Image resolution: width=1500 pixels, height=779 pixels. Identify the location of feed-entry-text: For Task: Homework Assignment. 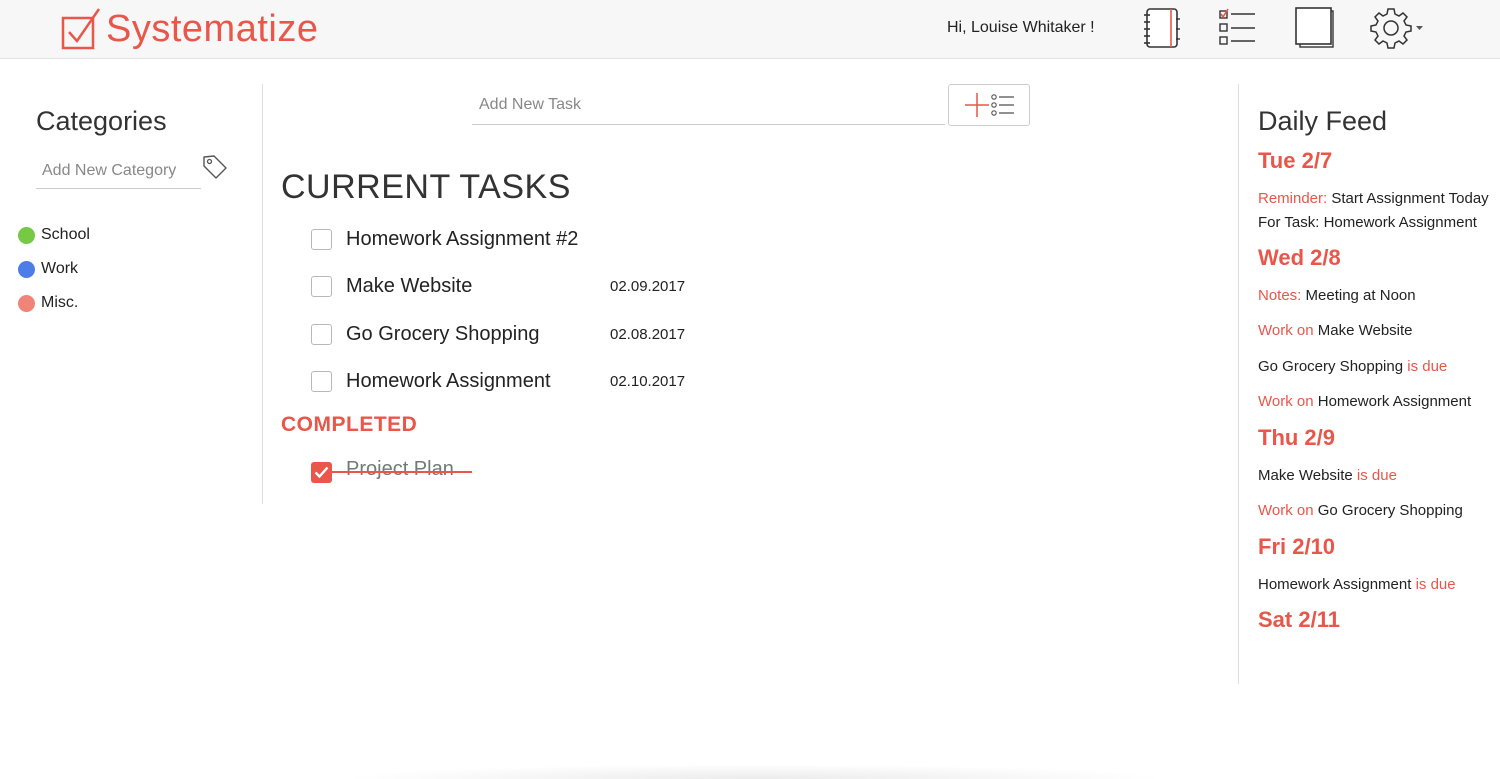
(1367, 222).